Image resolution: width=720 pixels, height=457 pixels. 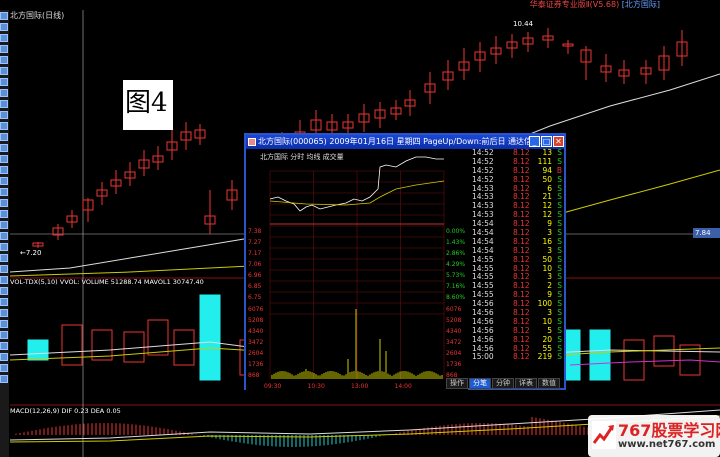 What do you see at coordinates (706, 233) in the screenshot?
I see `current-price-tag: 7.84` at bounding box center [706, 233].